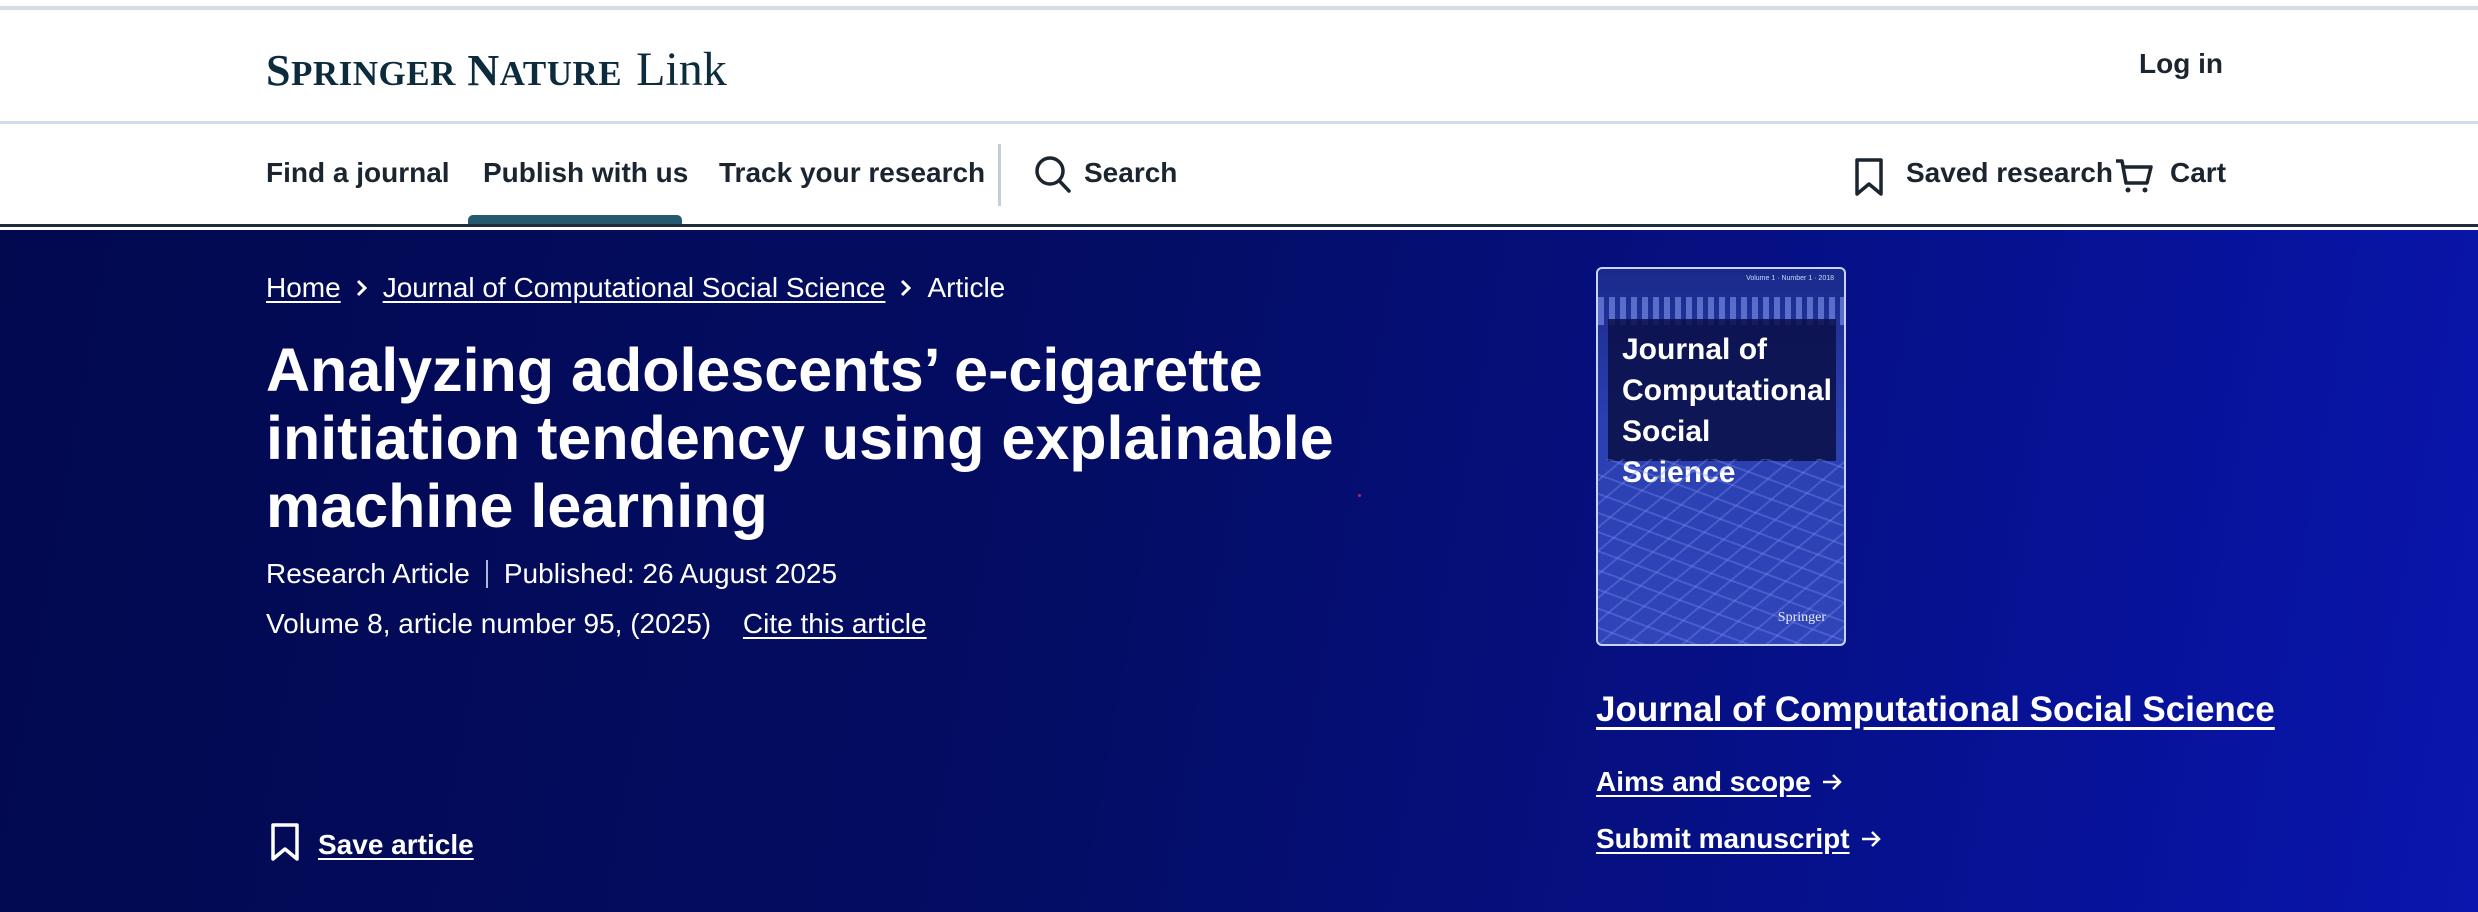  Describe the element at coordinates (1722, 404) in the screenshot. I see `cover-title: Journal of Computational Social Science` at that location.